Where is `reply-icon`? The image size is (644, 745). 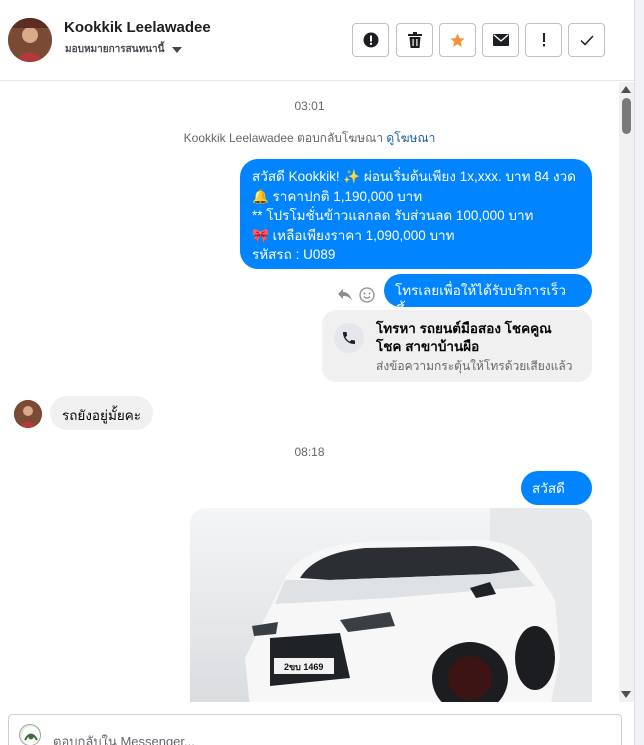
reply-icon is located at coordinates (345, 295).